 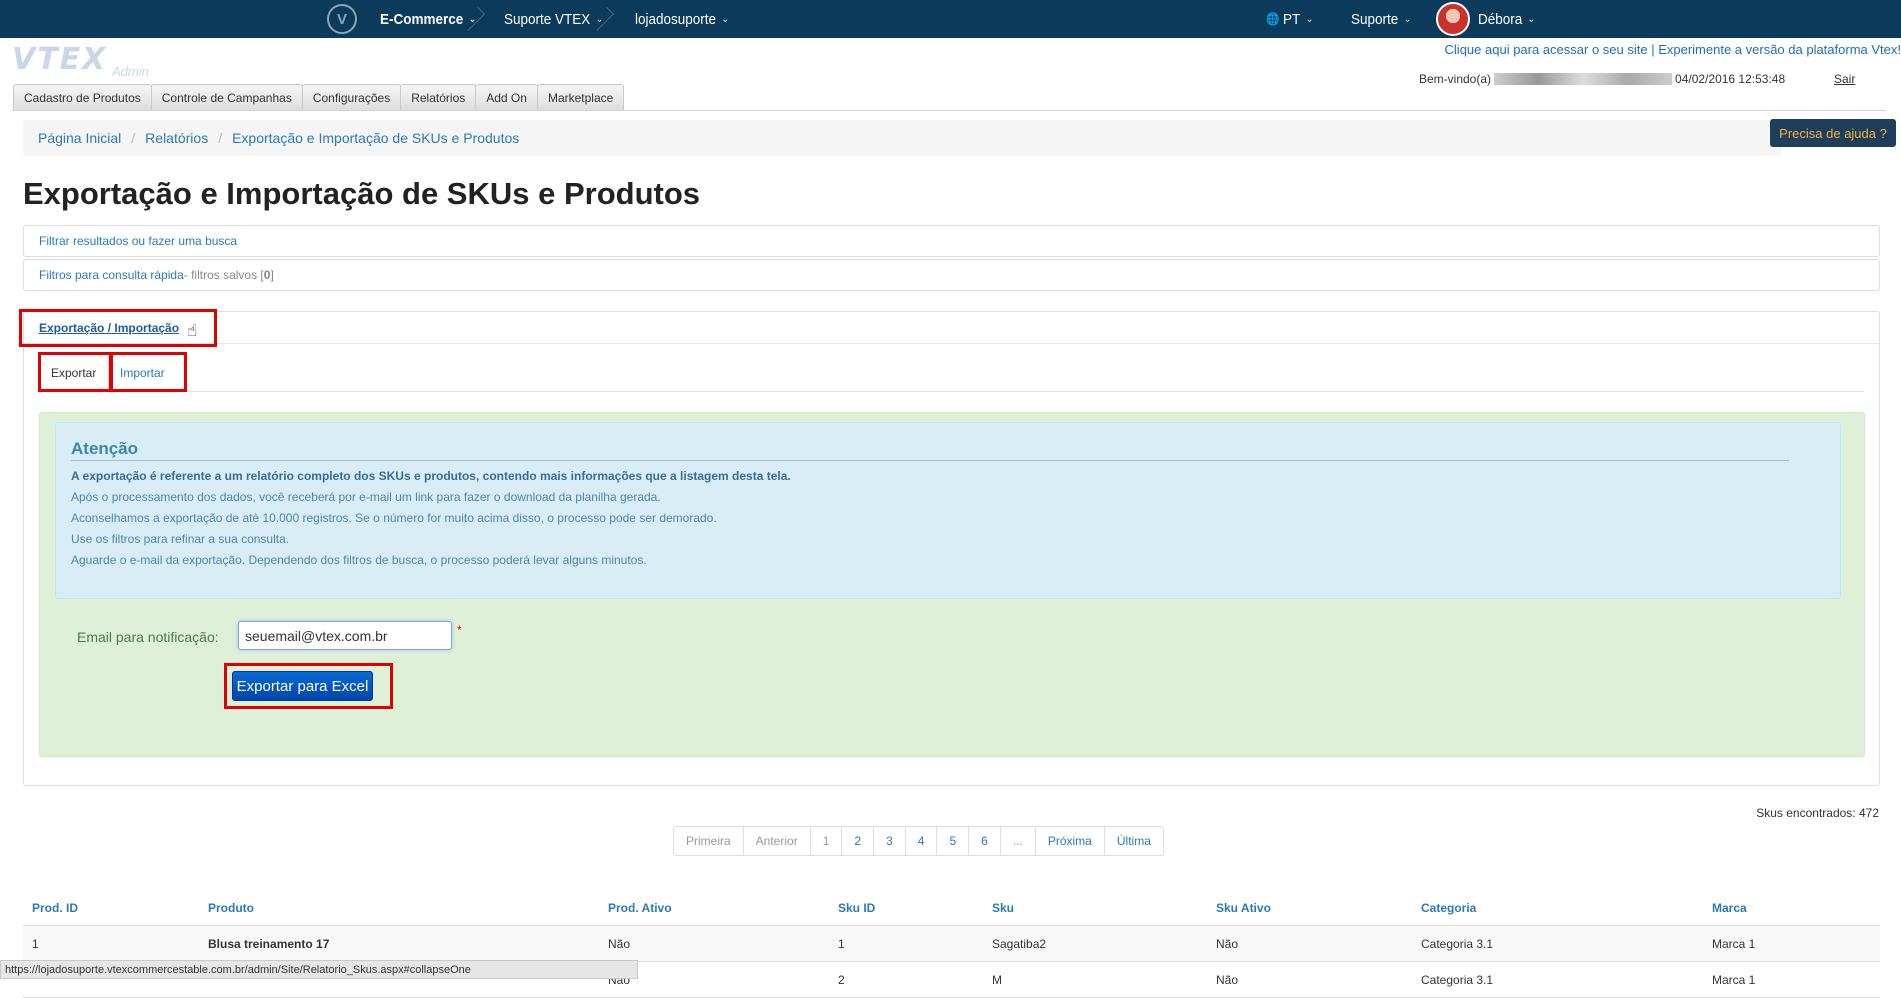 What do you see at coordinates (1227, 944) in the screenshot?
I see `cell-sku-ativo: Não` at bounding box center [1227, 944].